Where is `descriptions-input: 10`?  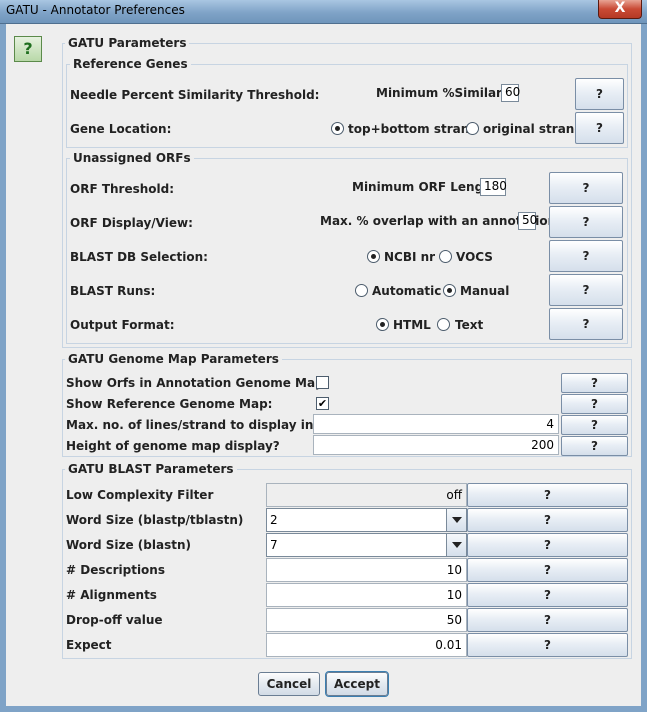 descriptions-input: 10 is located at coordinates (366, 570).